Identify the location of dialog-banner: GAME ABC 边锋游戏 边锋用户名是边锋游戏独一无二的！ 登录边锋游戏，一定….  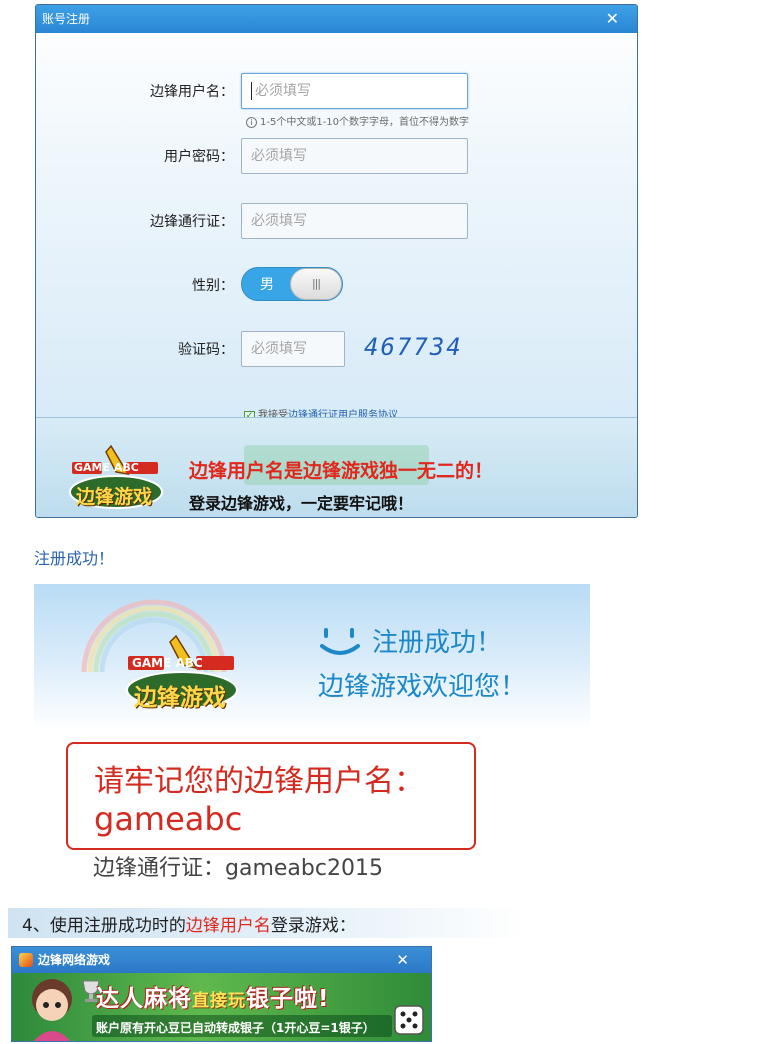
(336, 467).